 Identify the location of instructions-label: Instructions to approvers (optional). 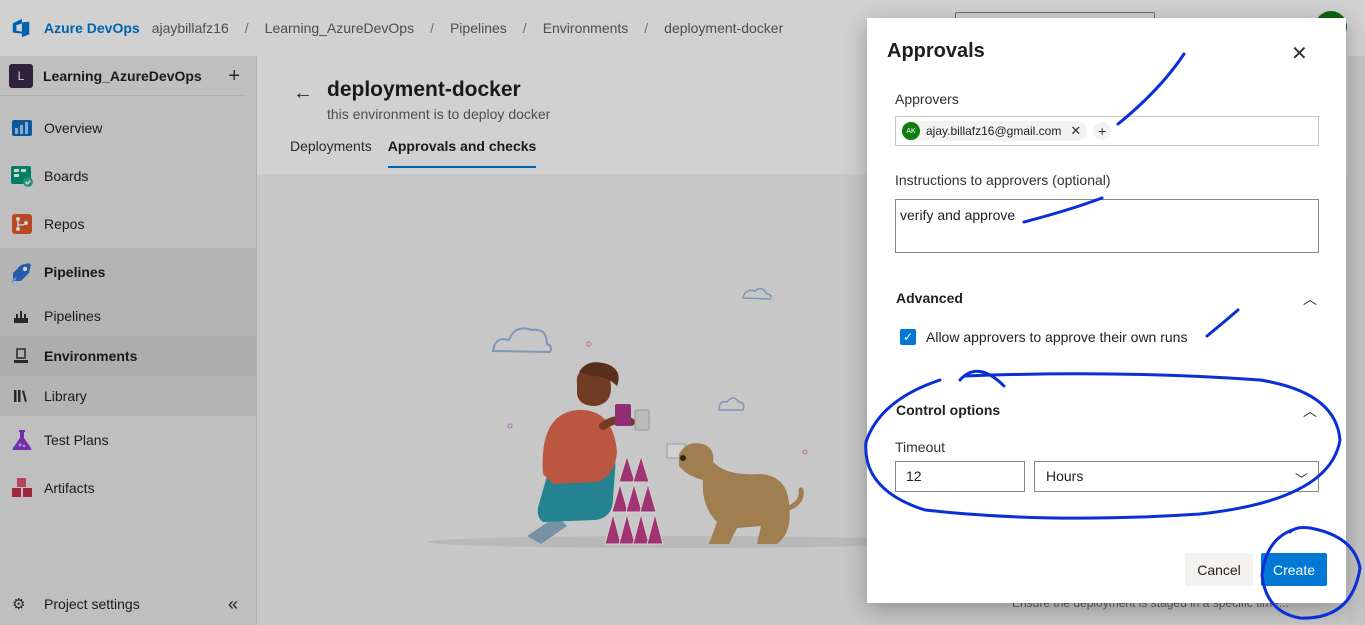
(1003, 180).